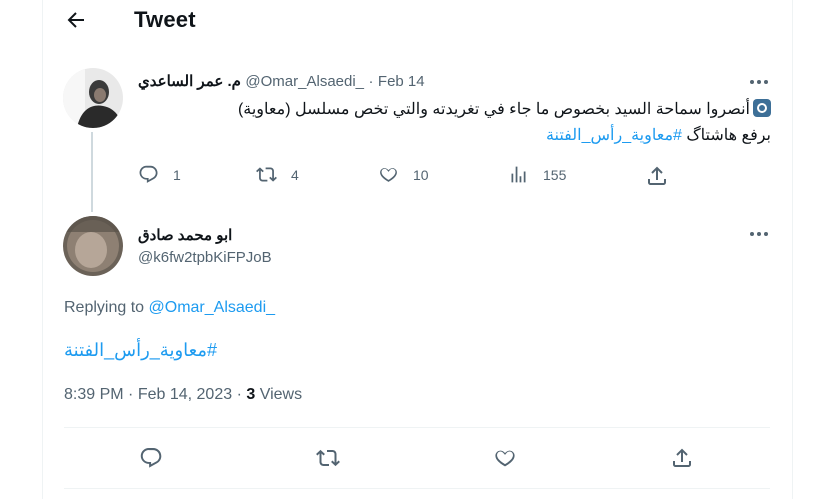 The width and height of the screenshot is (823, 499). What do you see at coordinates (421, 174) in the screenshot?
I see `like-count: 10` at bounding box center [421, 174].